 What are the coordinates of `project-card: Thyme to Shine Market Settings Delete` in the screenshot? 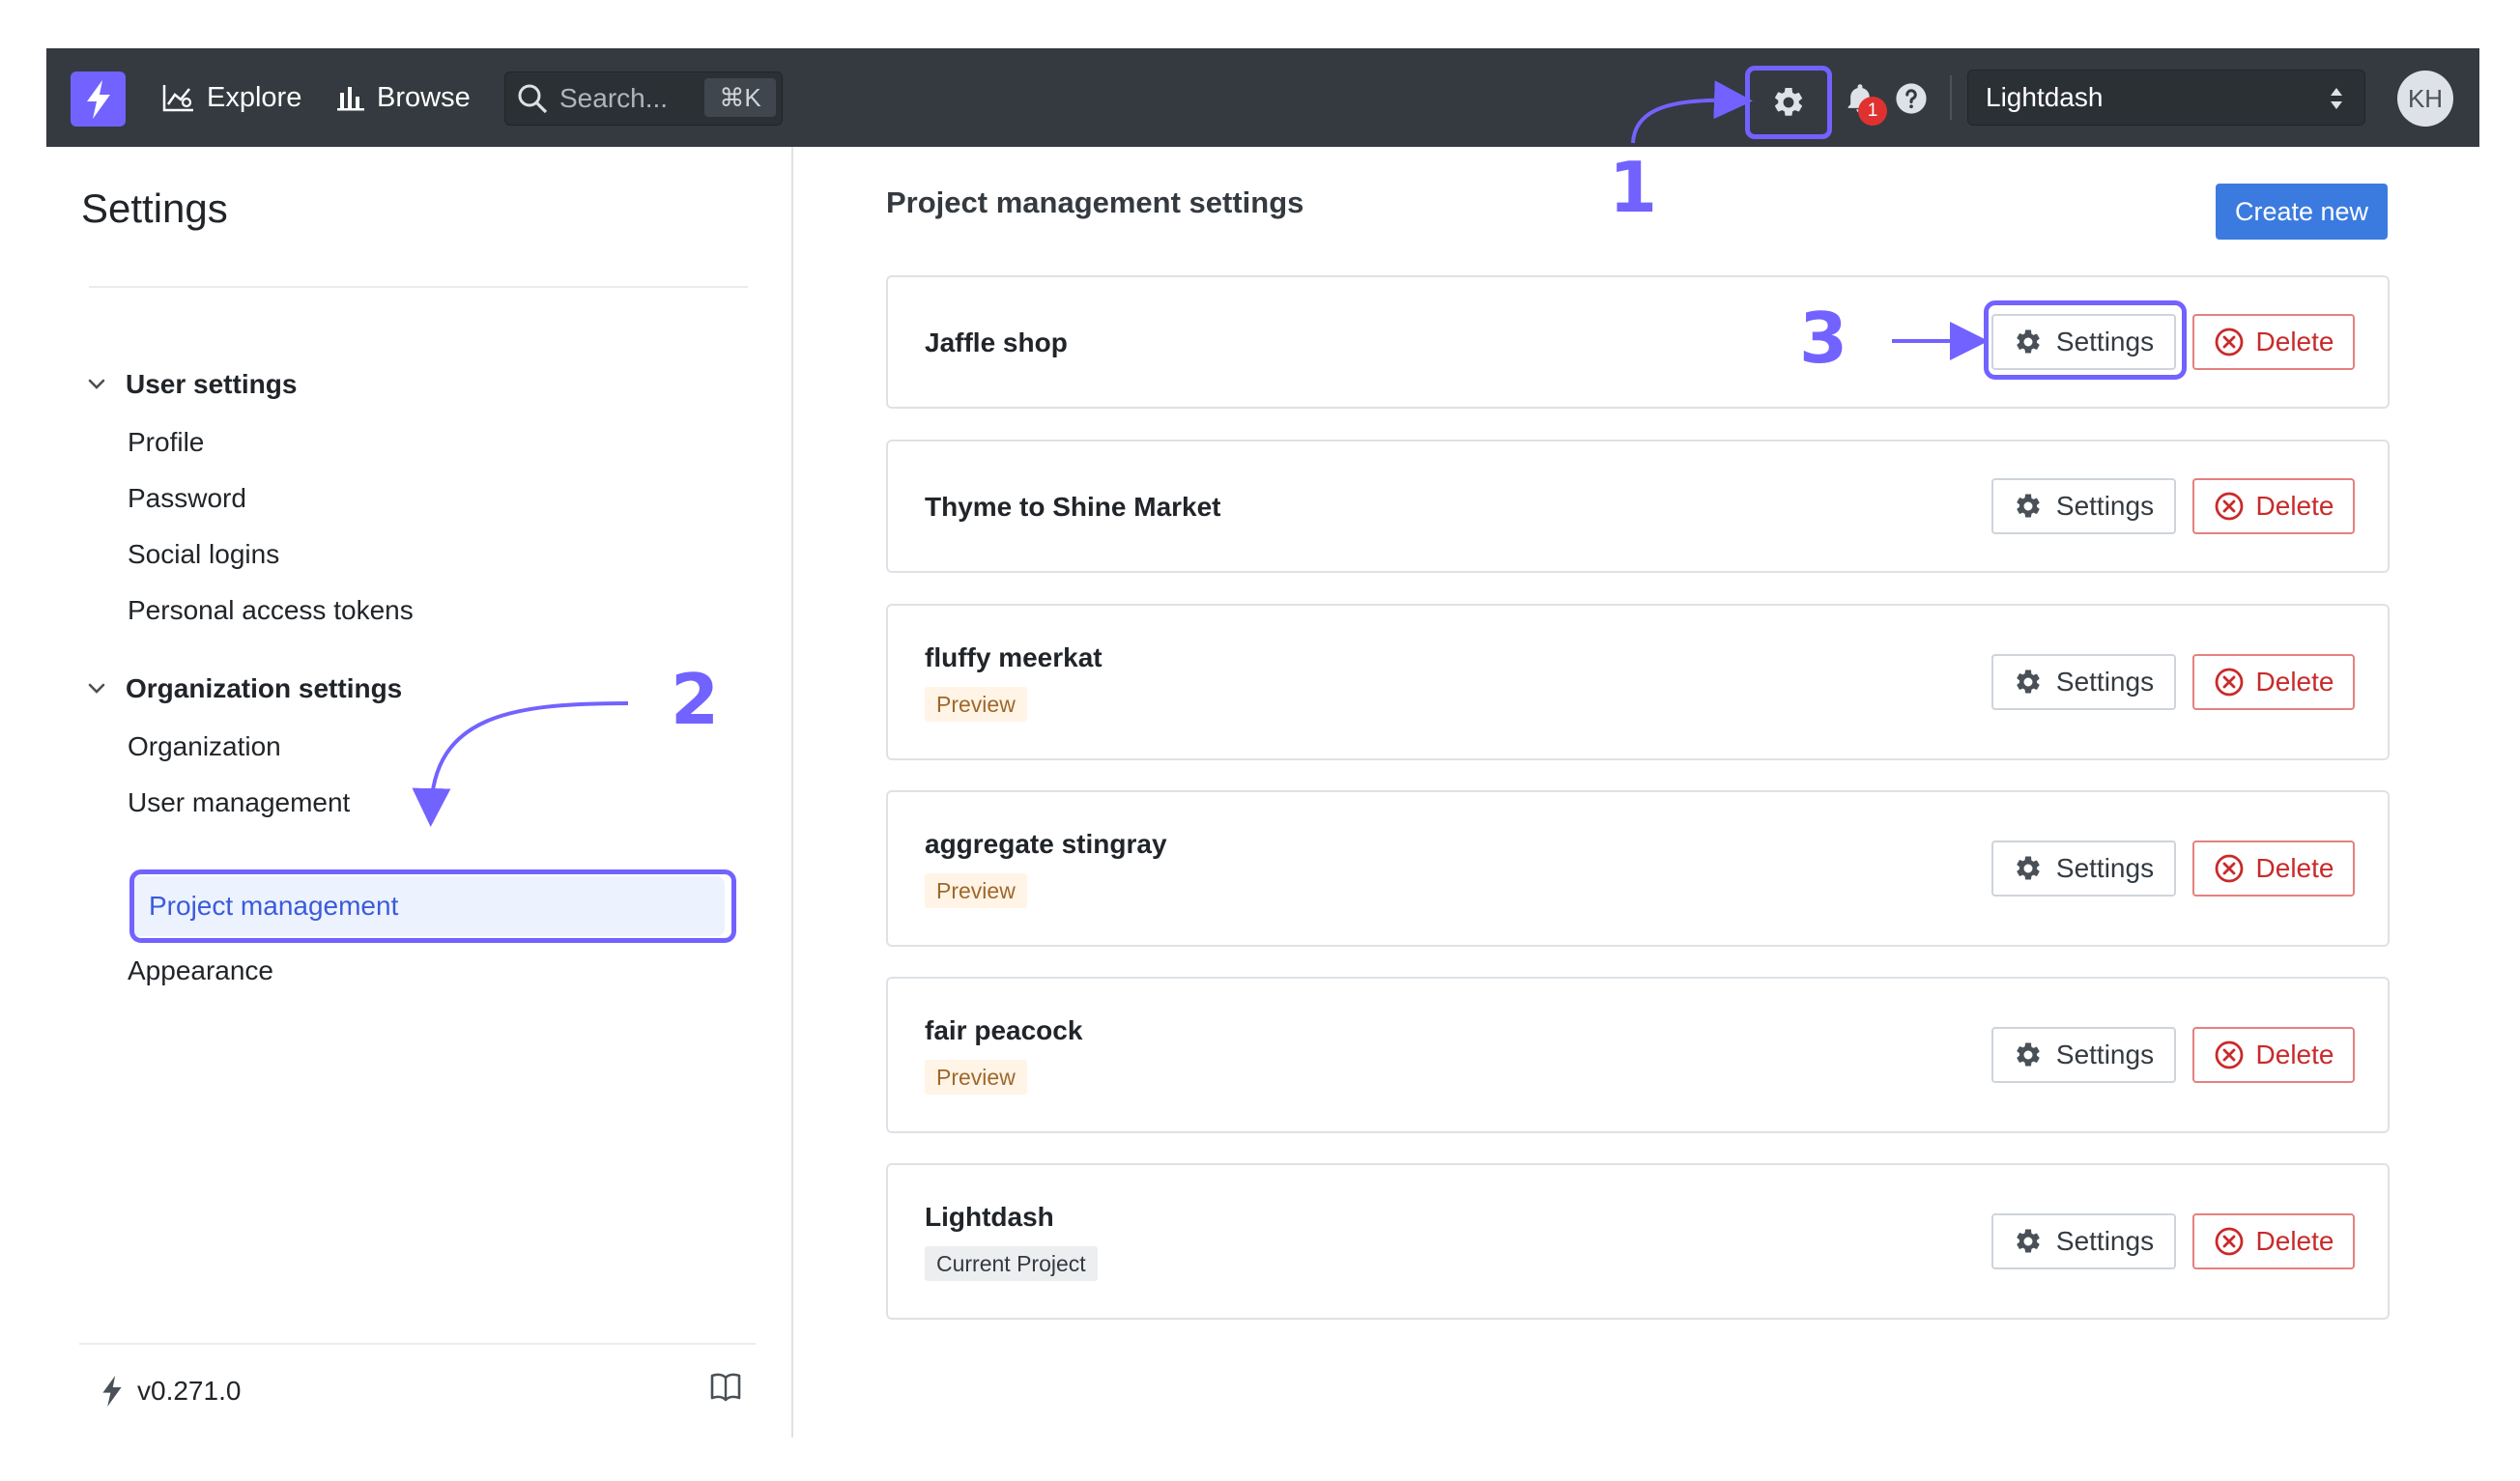 It's located at (1638, 506).